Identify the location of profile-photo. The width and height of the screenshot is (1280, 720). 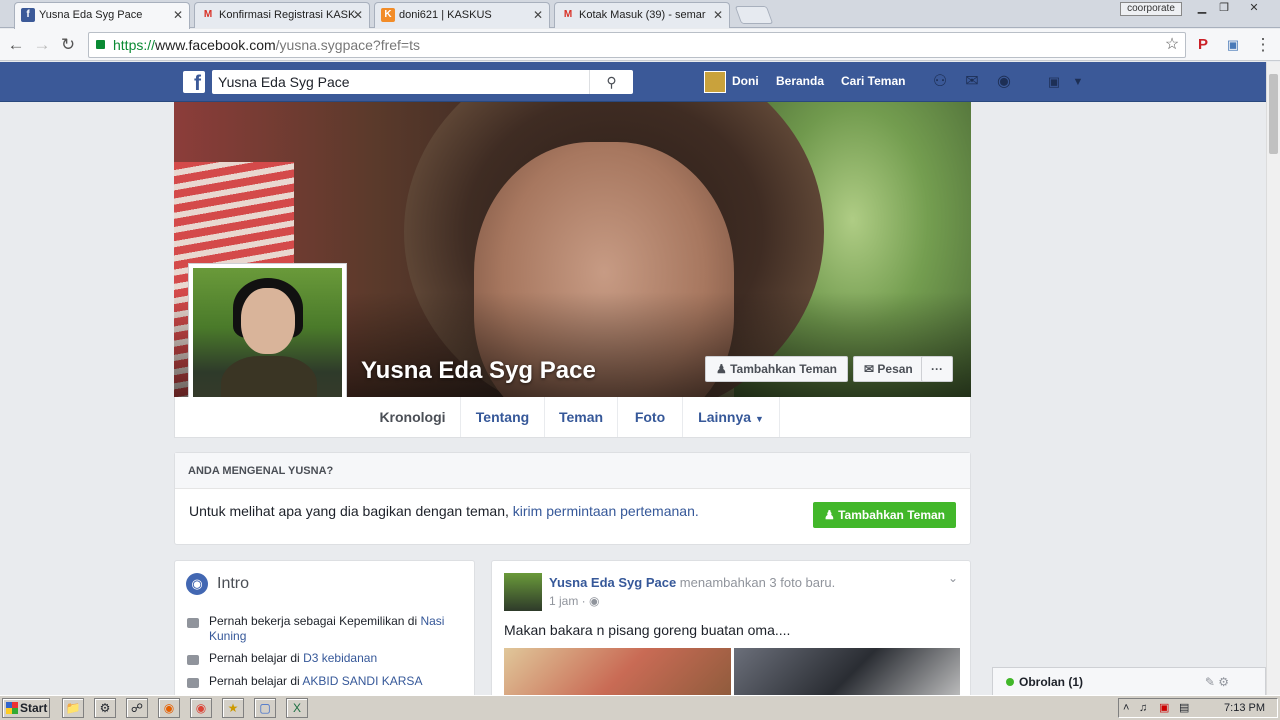
(267, 342).